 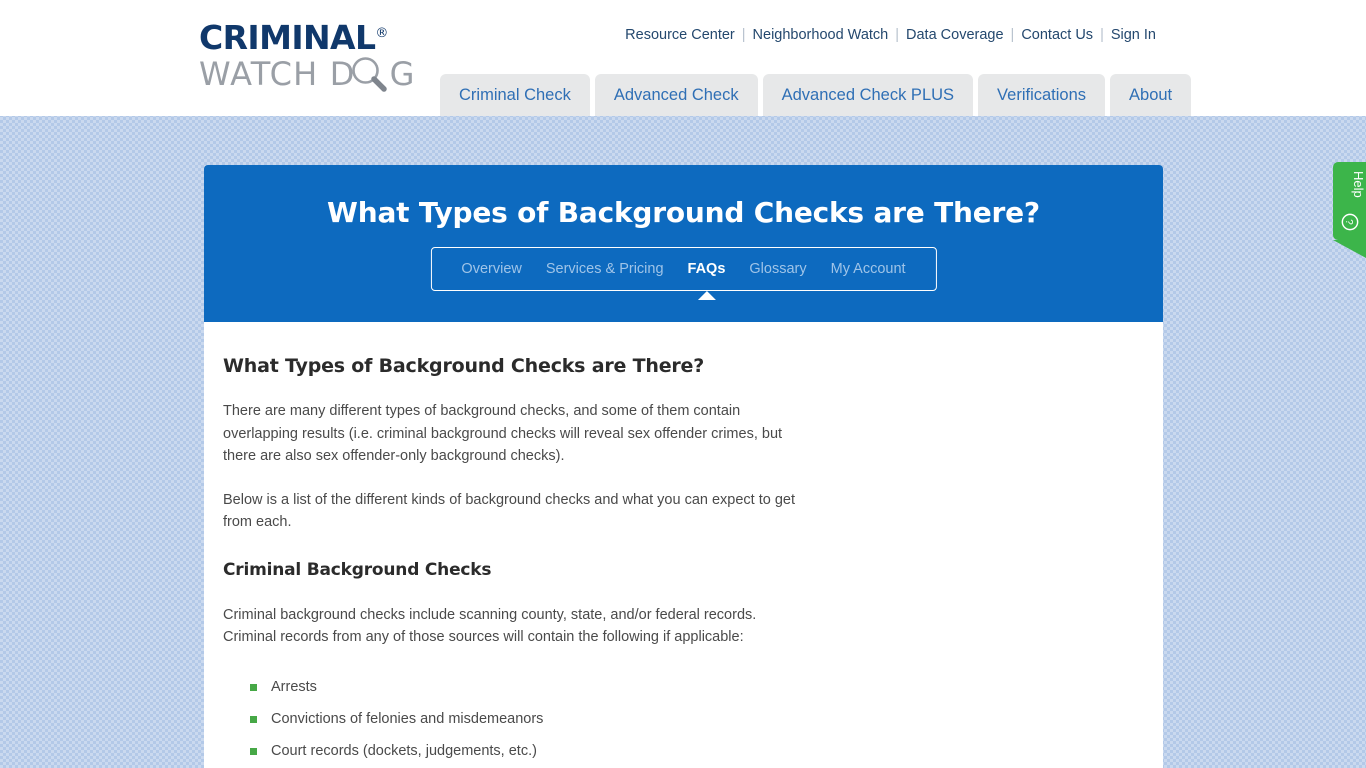 I want to click on article-subheading-criminal: Criminal Background Checks, so click(x=357, y=569).